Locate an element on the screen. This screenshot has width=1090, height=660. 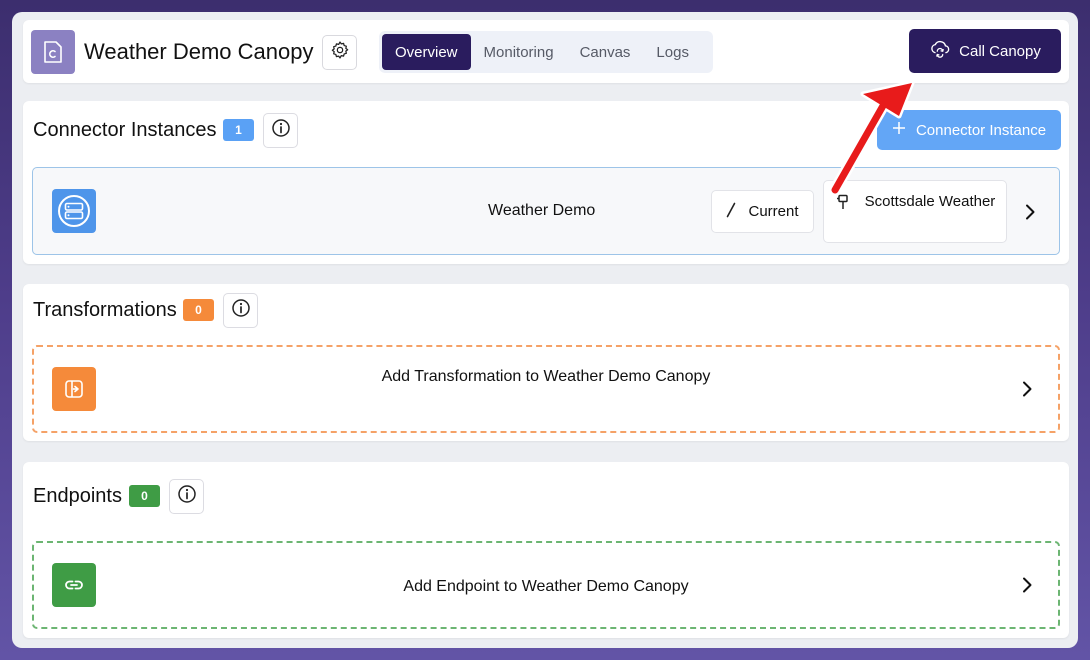
add-endpoint-row: Add Endpoint to Weather Demo Canopy is located at coordinates (546, 585).